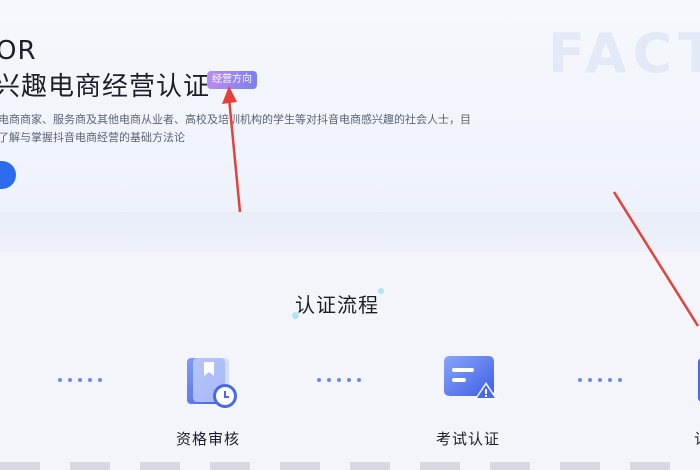  What do you see at coordinates (212, 383) in the screenshot?
I see `document-clock-icon` at bounding box center [212, 383].